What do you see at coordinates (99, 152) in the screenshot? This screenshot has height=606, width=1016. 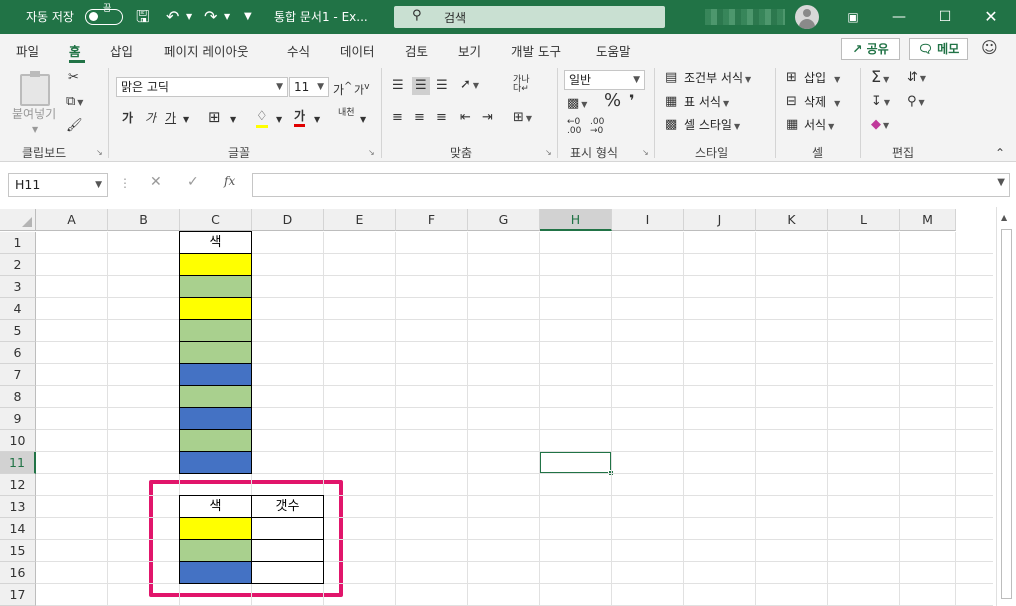 I see `clipboard-launcher-icon: ↘` at bounding box center [99, 152].